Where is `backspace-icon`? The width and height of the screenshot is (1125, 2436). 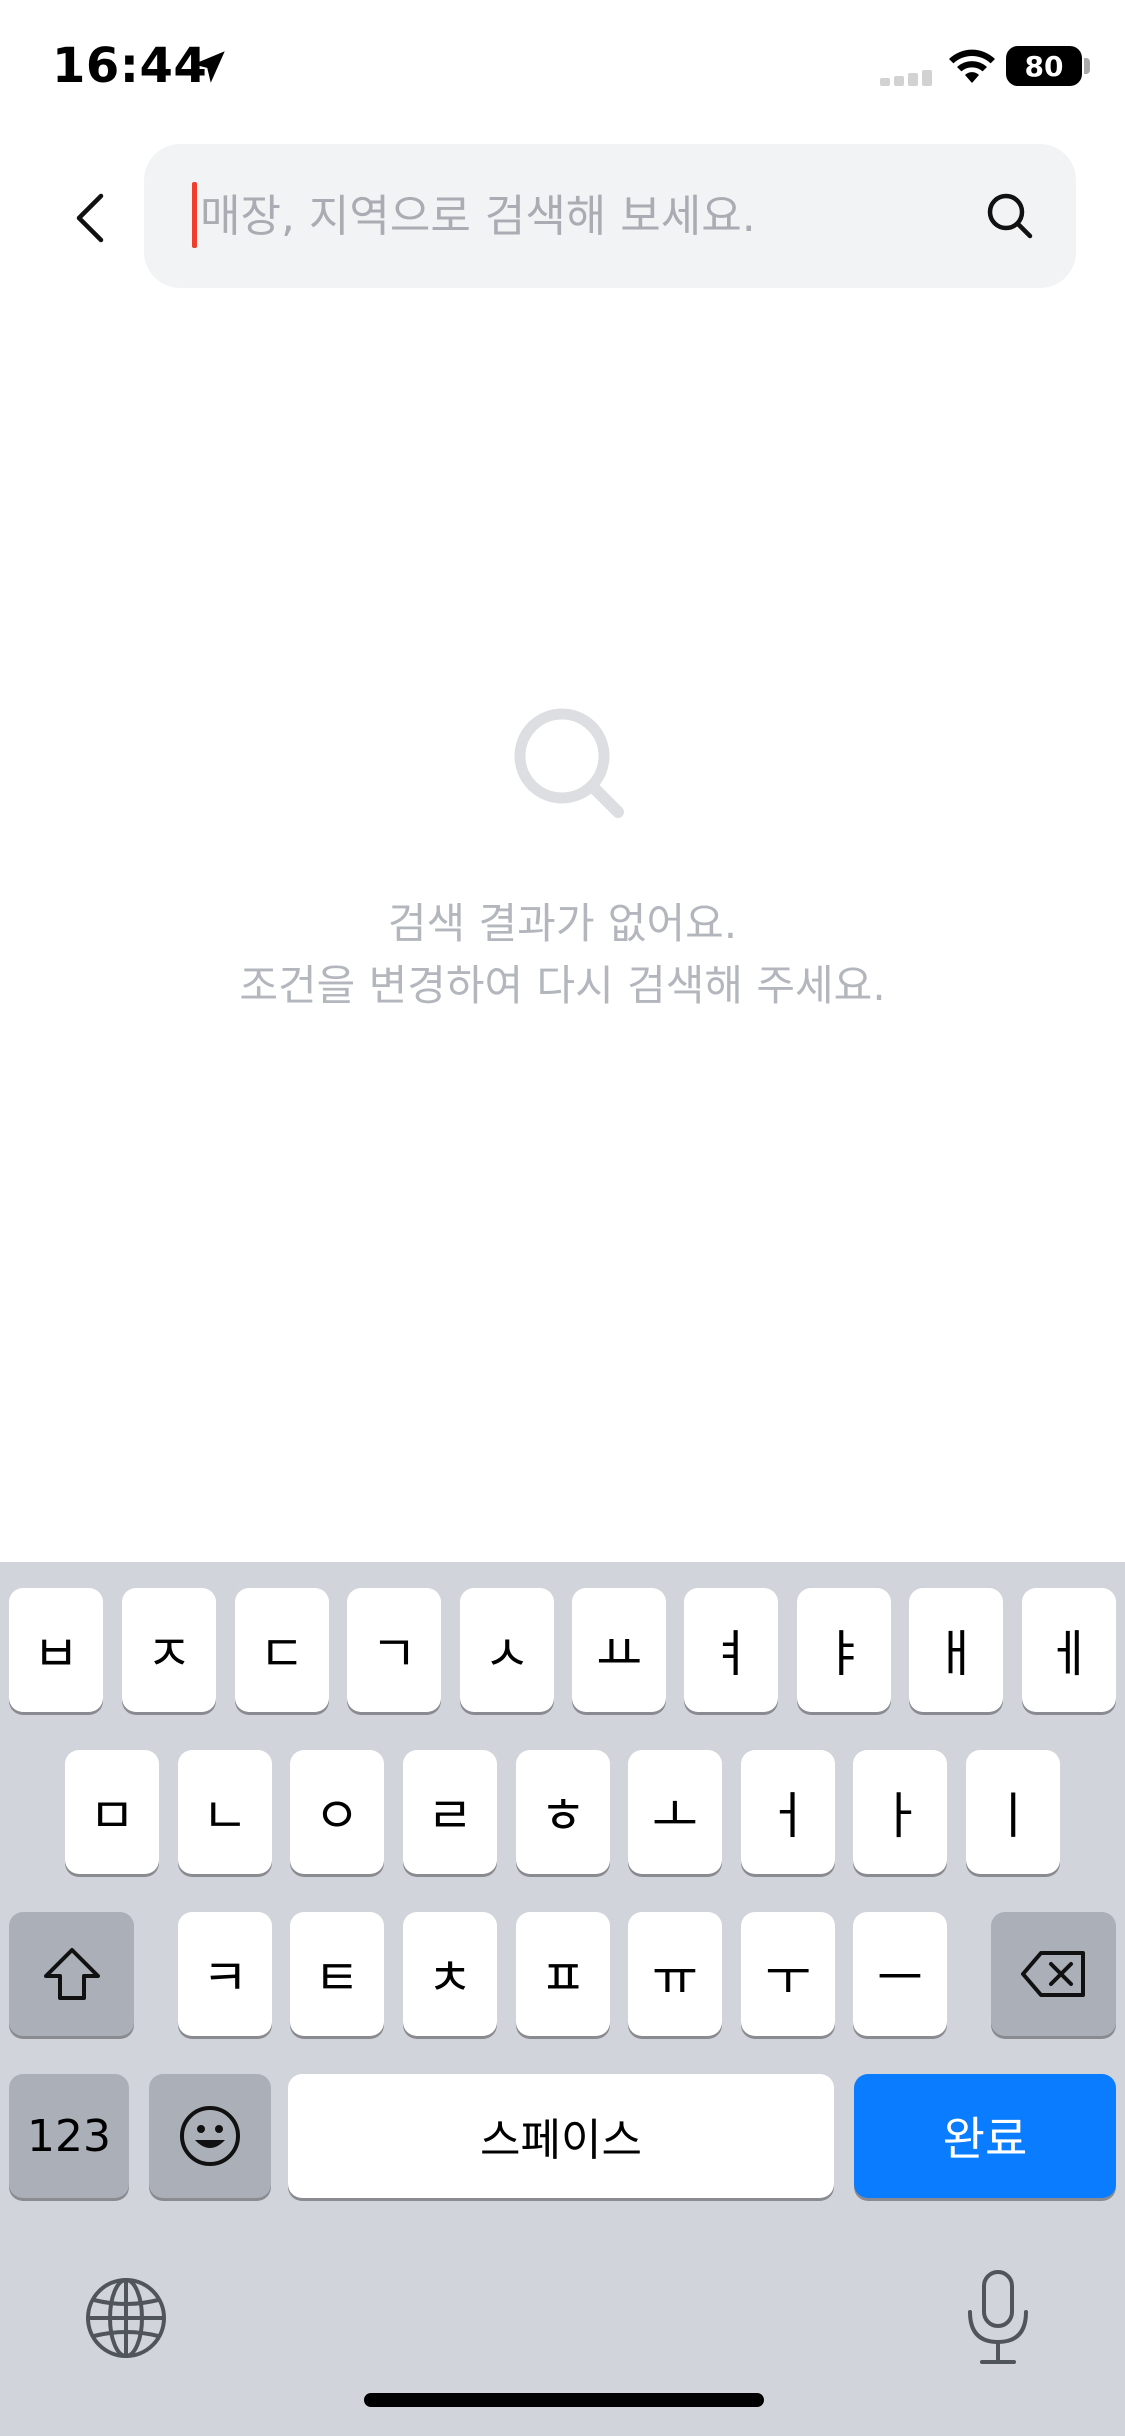
backspace-icon is located at coordinates (1052, 1974).